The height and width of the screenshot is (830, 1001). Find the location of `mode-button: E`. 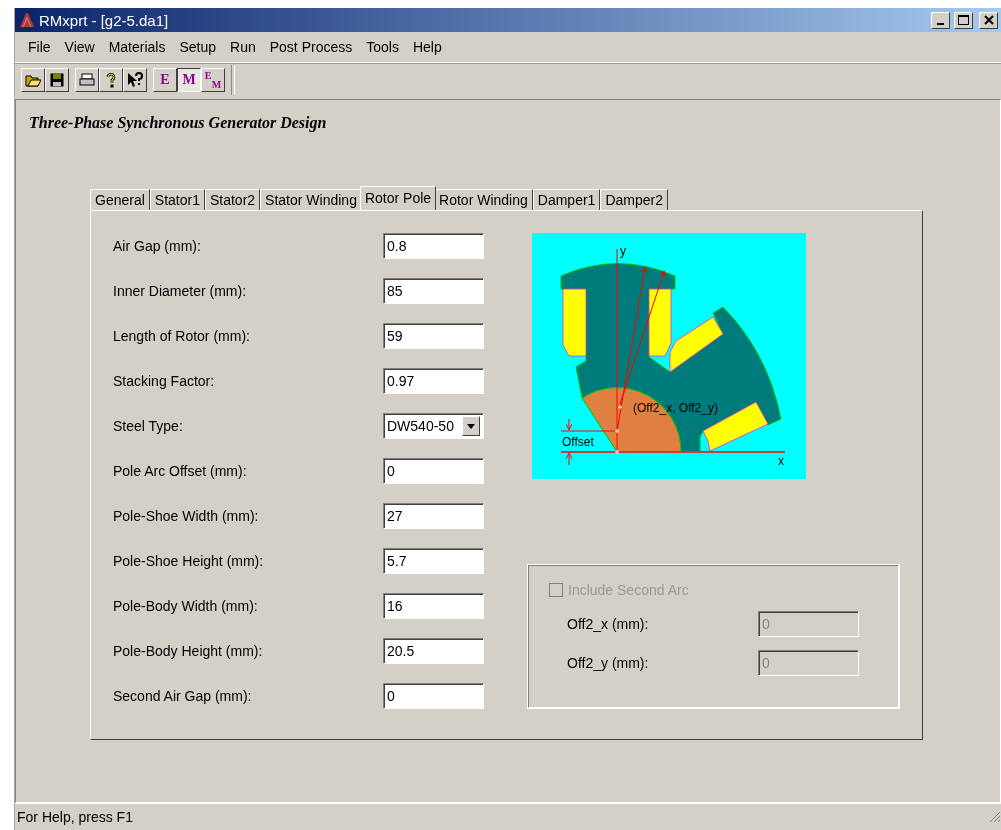

mode-button: E is located at coordinates (165, 80).